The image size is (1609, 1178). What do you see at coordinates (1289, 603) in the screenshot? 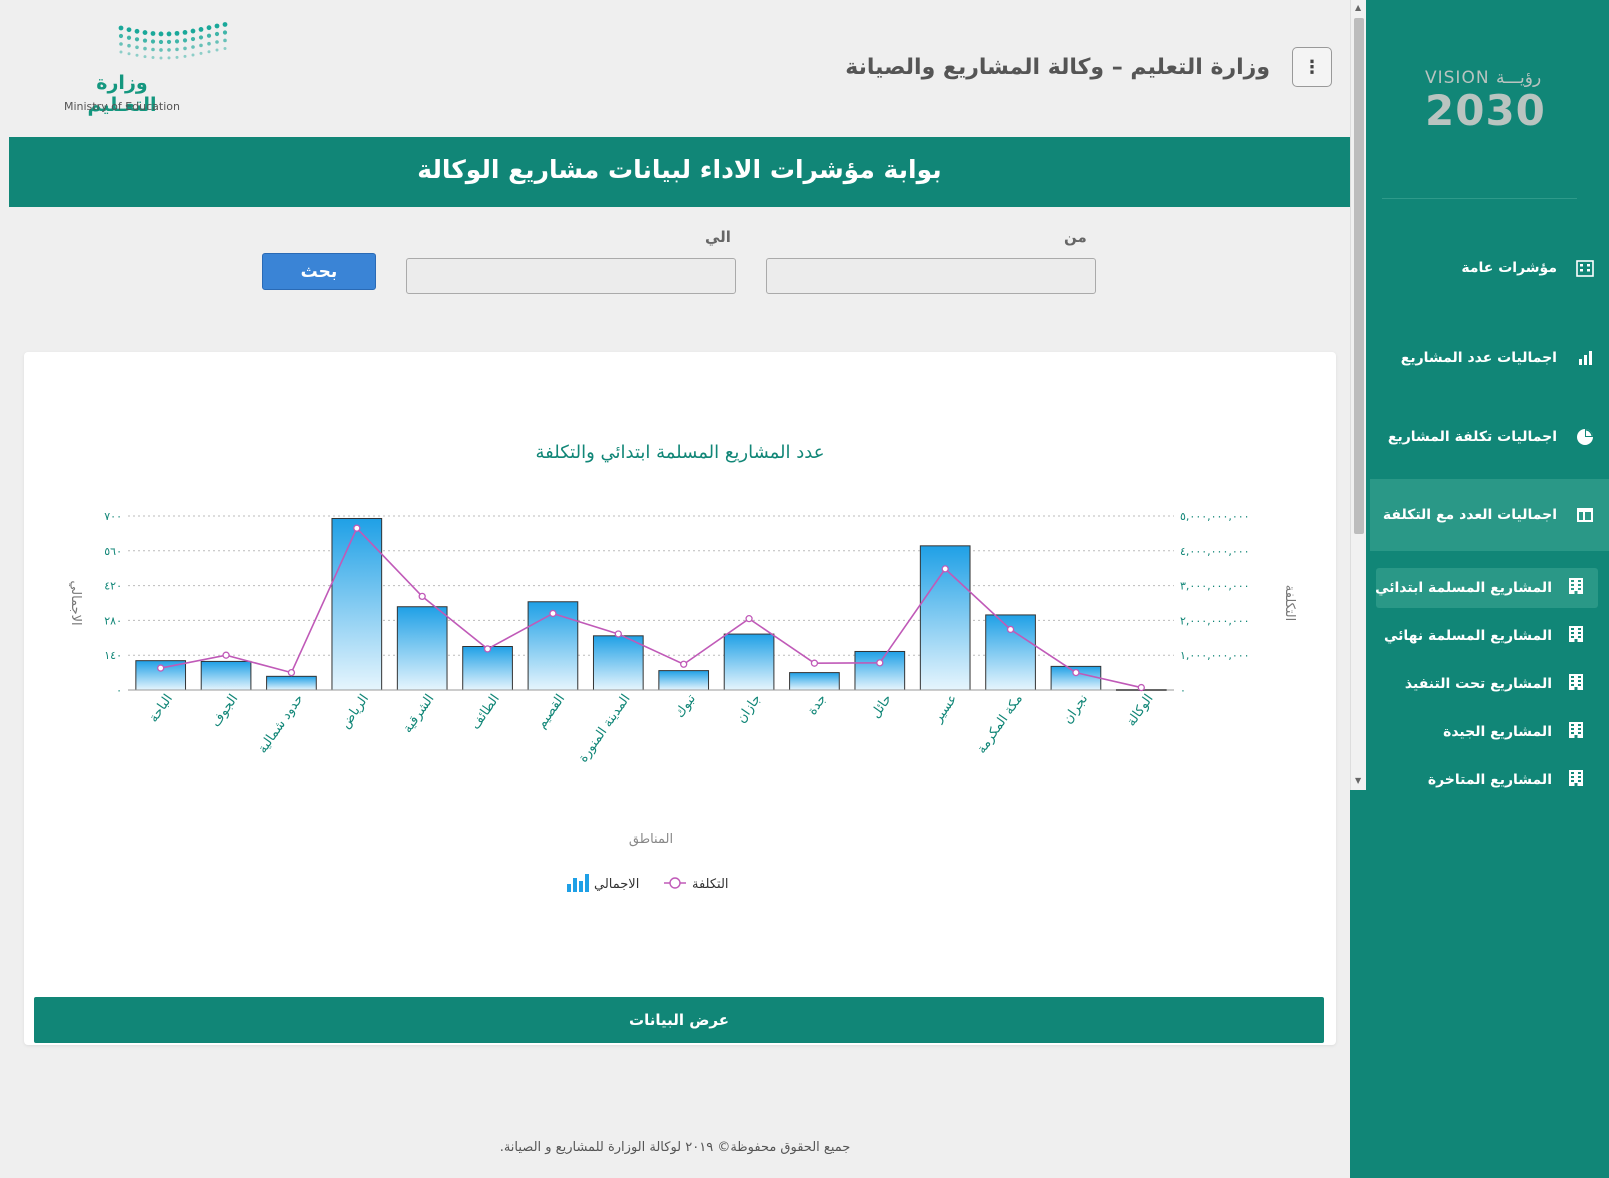
I see `y2-axis-title: التكلفة` at bounding box center [1289, 603].